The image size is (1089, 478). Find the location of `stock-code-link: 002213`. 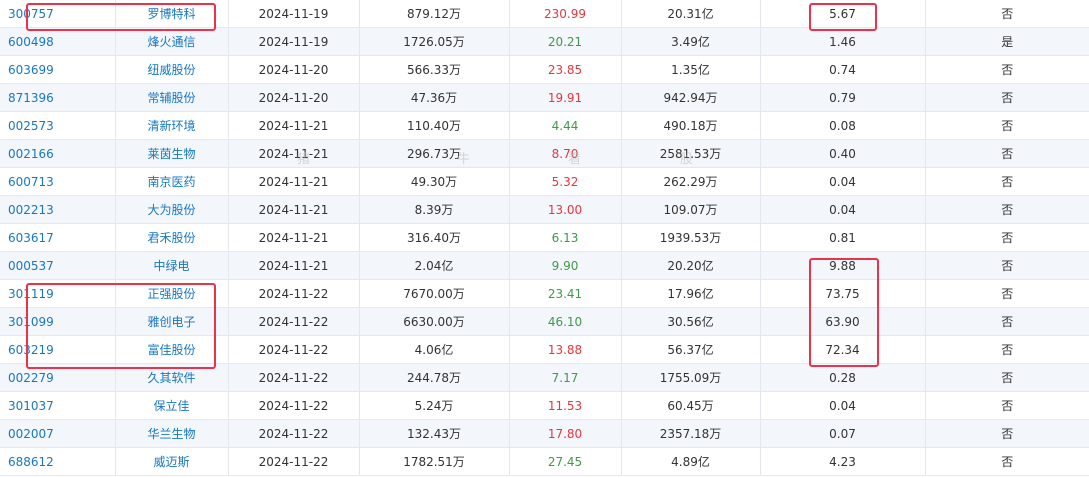

stock-code-link: 002213 is located at coordinates (31, 210).